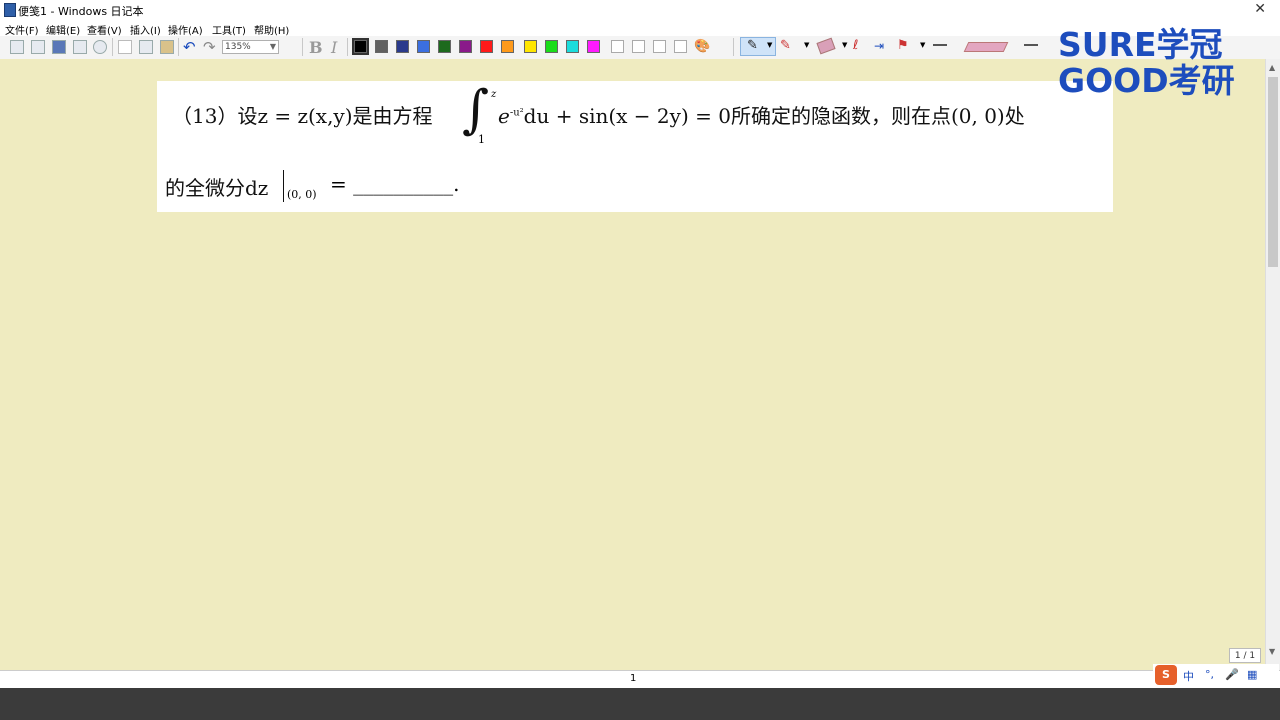 This screenshot has width=1280, height=720. I want to click on new-note-icon, so click(17, 47).